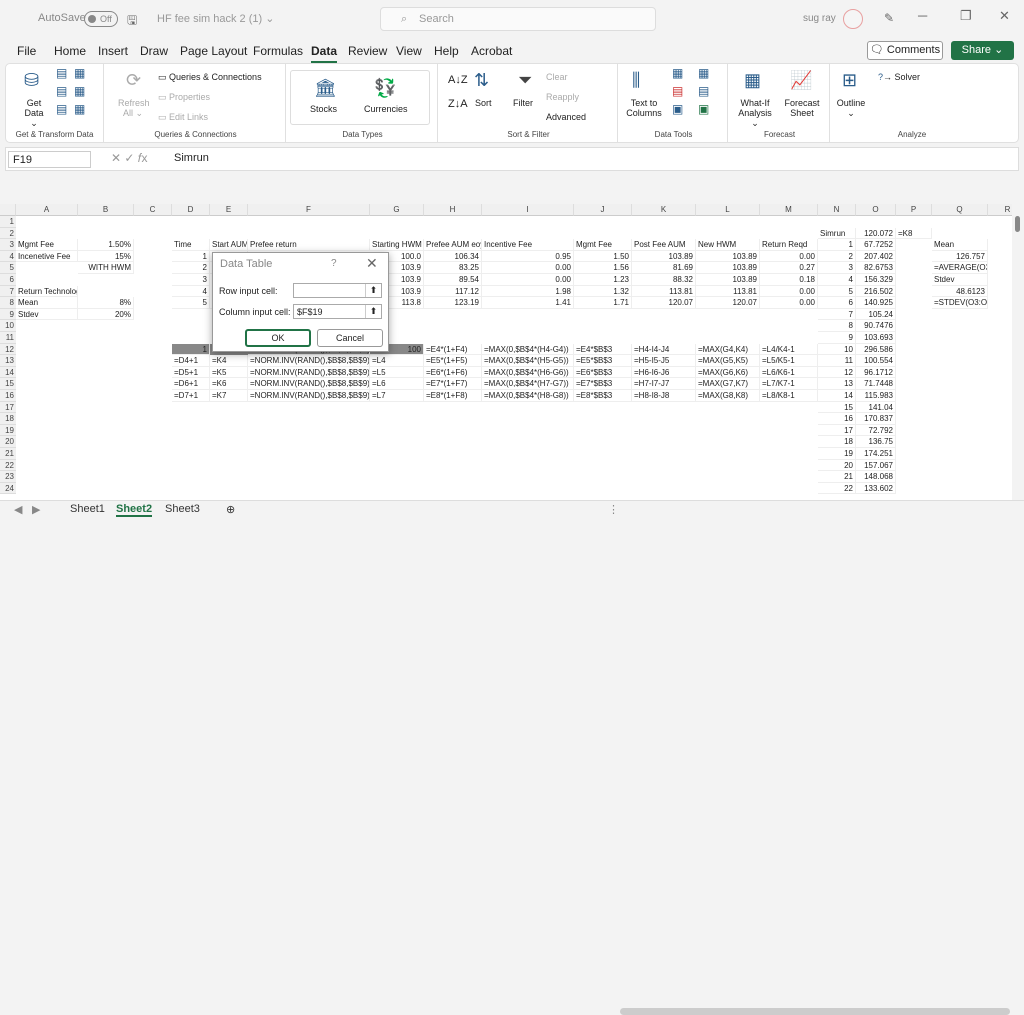  What do you see at coordinates (523, 103) in the screenshot?
I see `filter-button: Filter` at bounding box center [523, 103].